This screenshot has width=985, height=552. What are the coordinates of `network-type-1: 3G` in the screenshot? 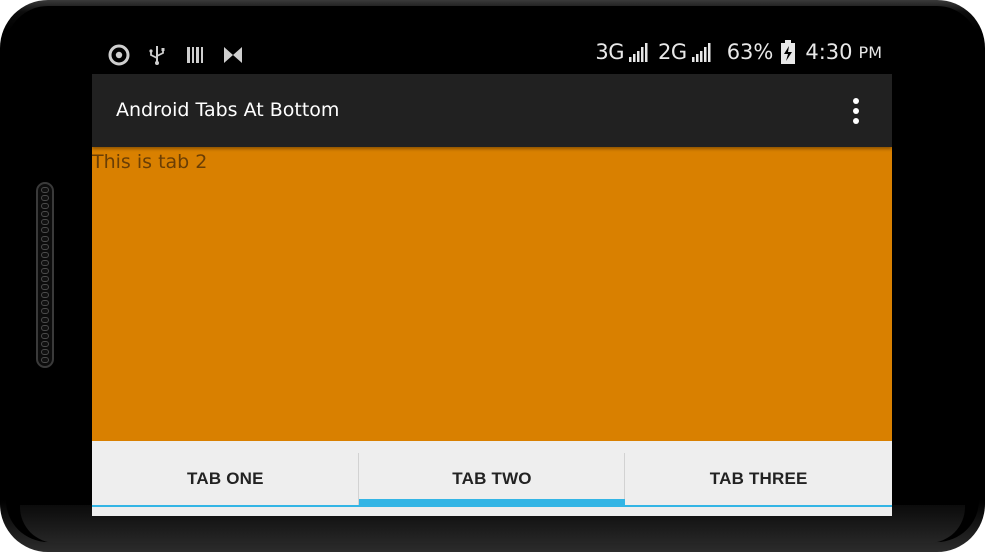 It's located at (610, 52).